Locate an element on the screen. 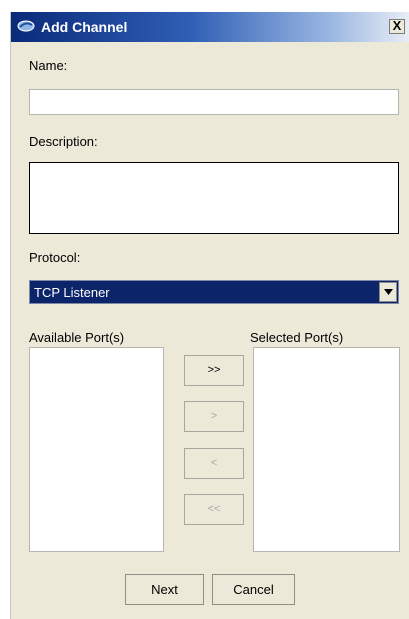  description-textarea is located at coordinates (214, 198).